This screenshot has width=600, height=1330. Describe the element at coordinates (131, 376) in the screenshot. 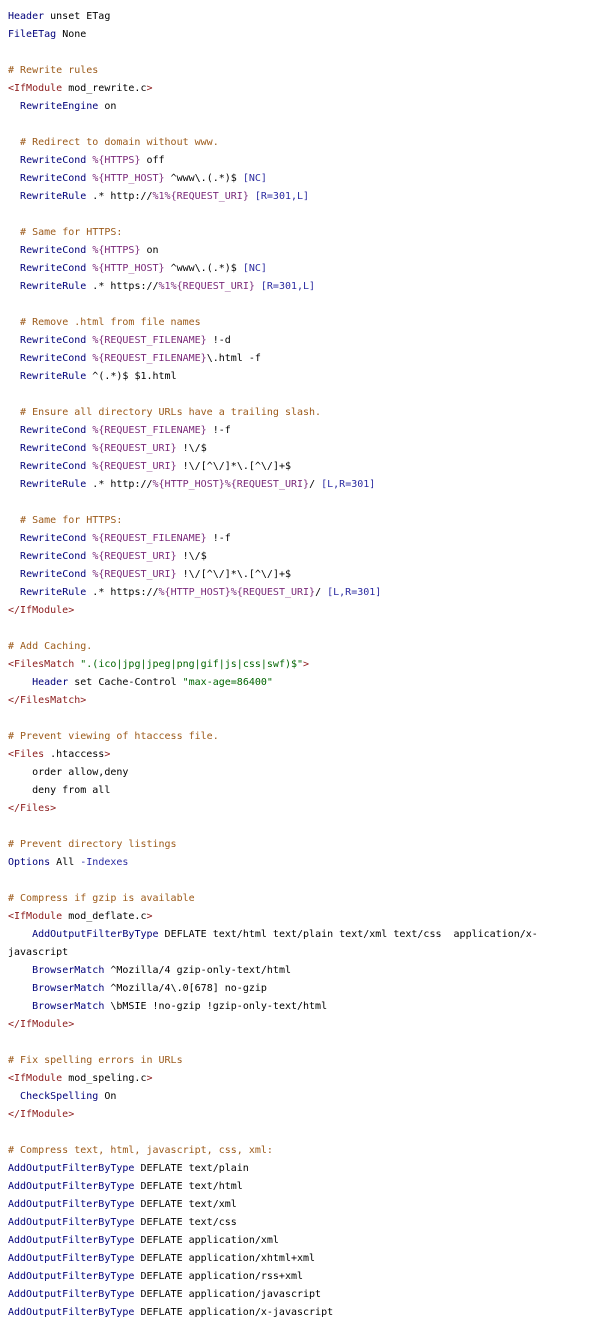

I see `text: ^(.*)$ $1.html` at that location.